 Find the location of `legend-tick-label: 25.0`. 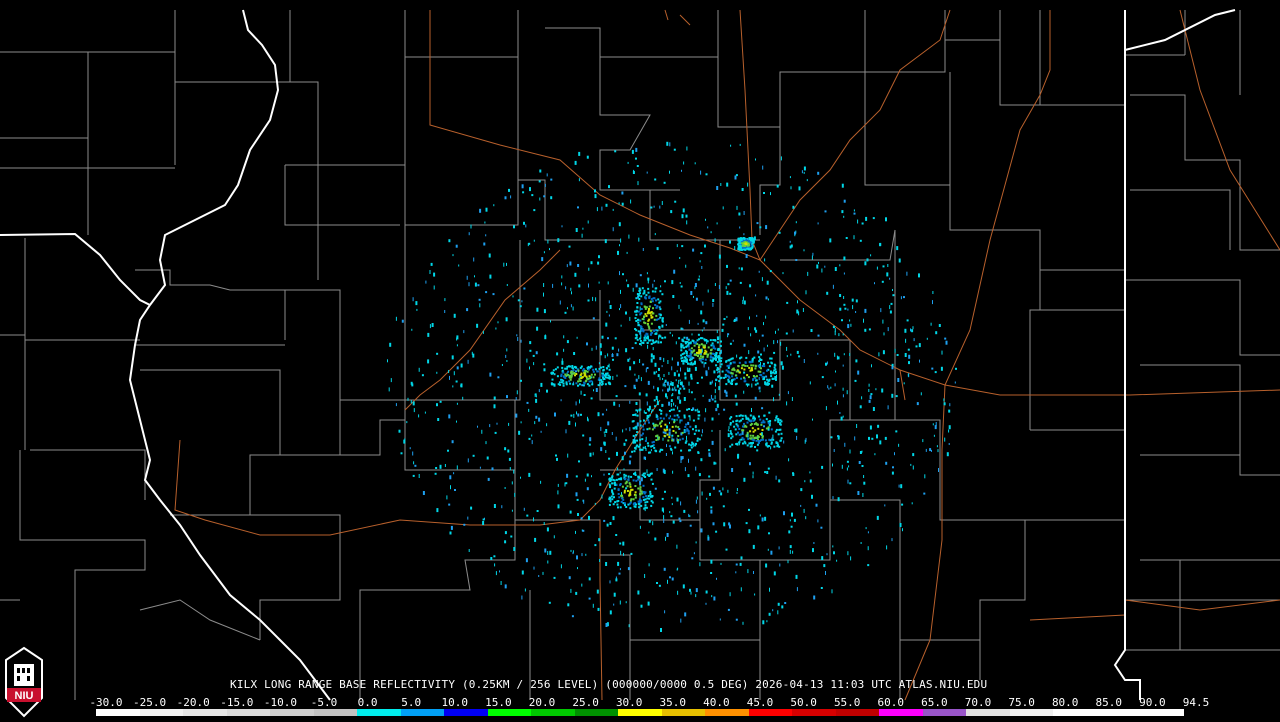

legend-tick-label: 25.0 is located at coordinates (585, 702).